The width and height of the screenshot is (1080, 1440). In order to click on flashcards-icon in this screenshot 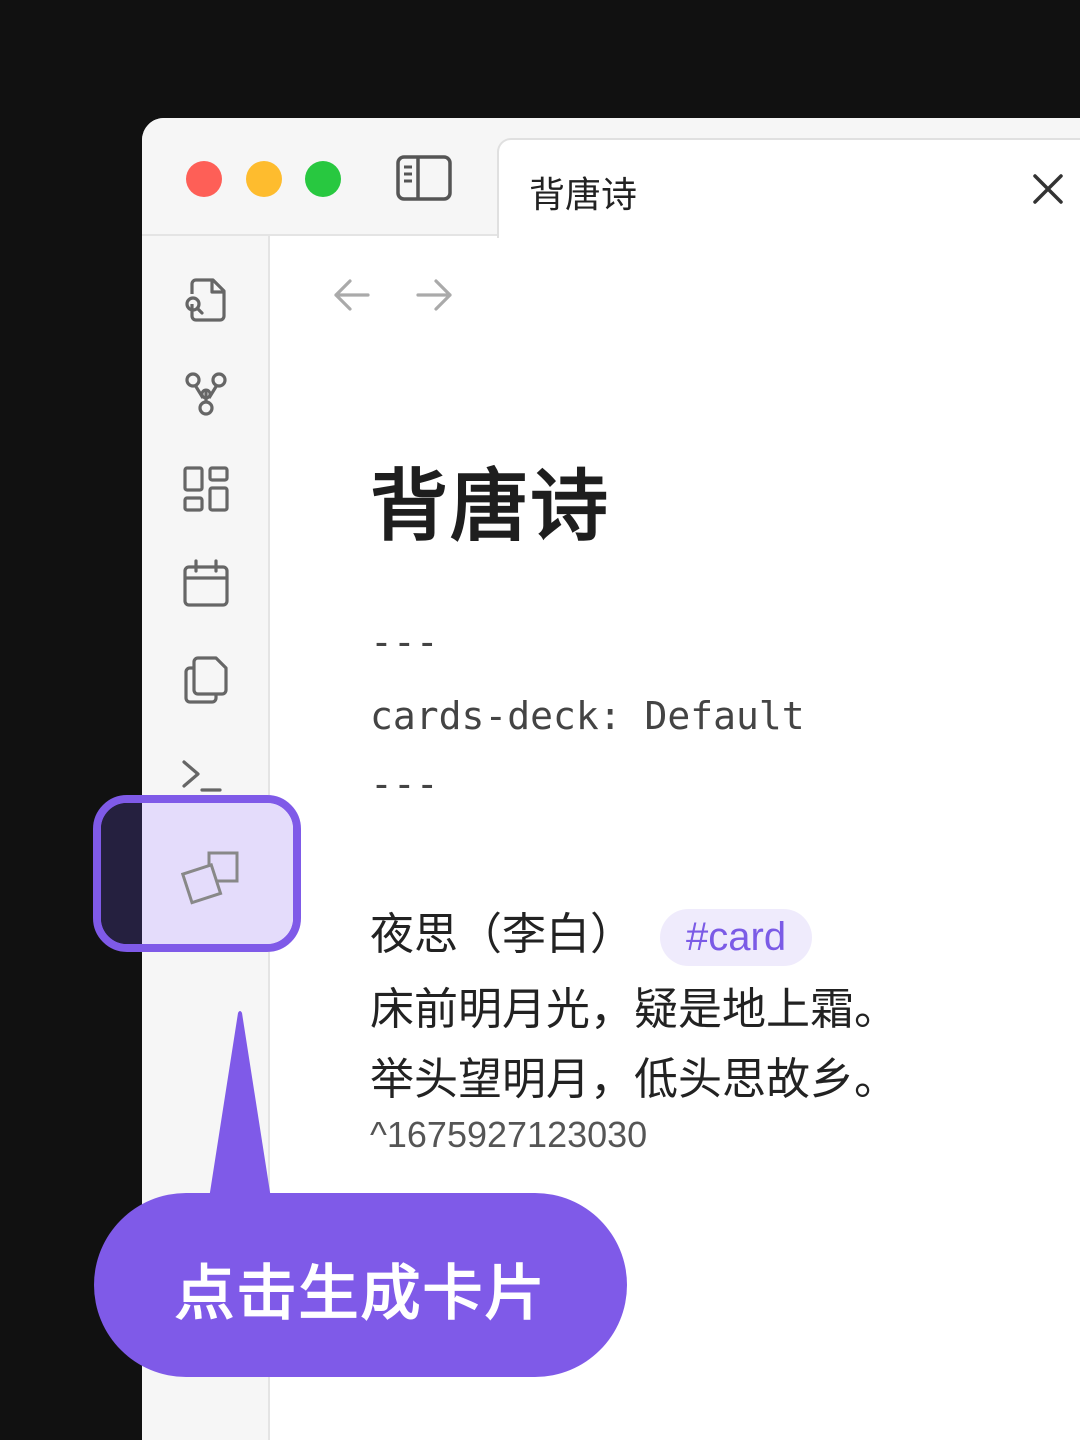, I will do `click(212, 877)`.